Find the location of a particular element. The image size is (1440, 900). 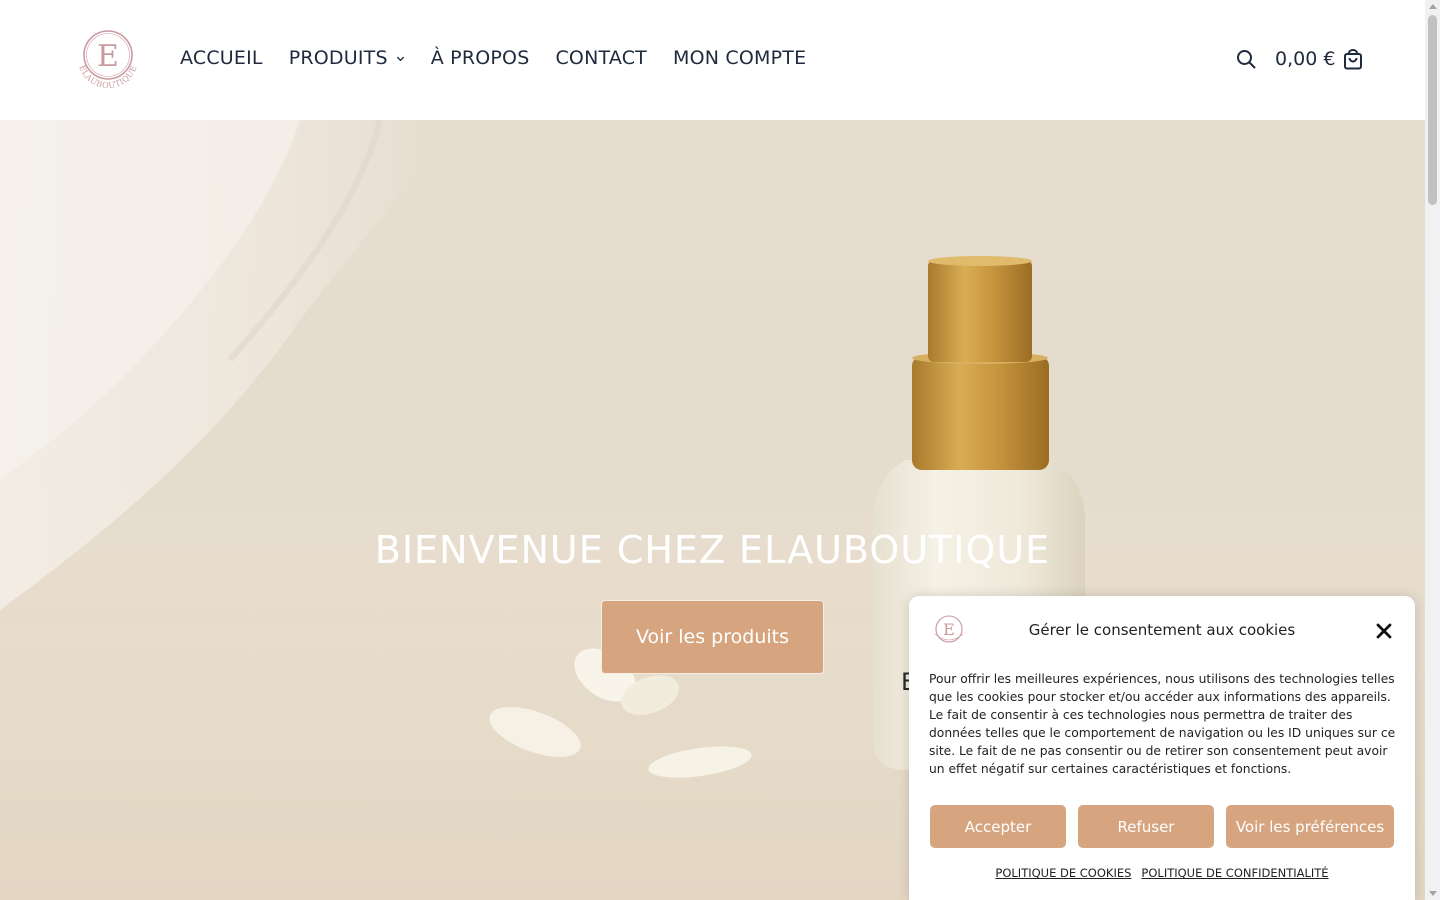

nav-item-accueil: ACCUEIL is located at coordinates (221, 58).